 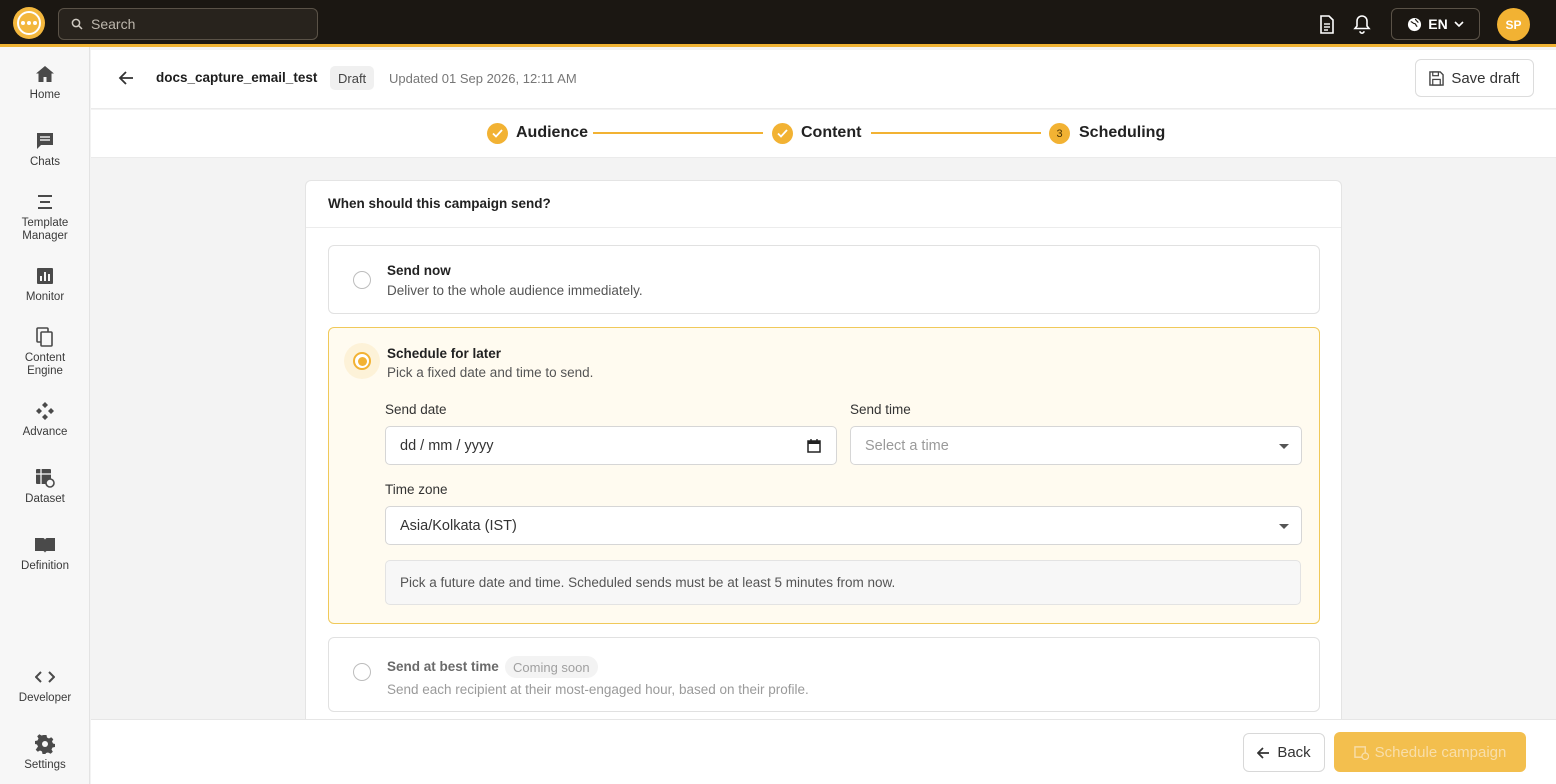 I want to click on schedule-campaign-button: Schedule campaign, so click(x=1430, y=752).